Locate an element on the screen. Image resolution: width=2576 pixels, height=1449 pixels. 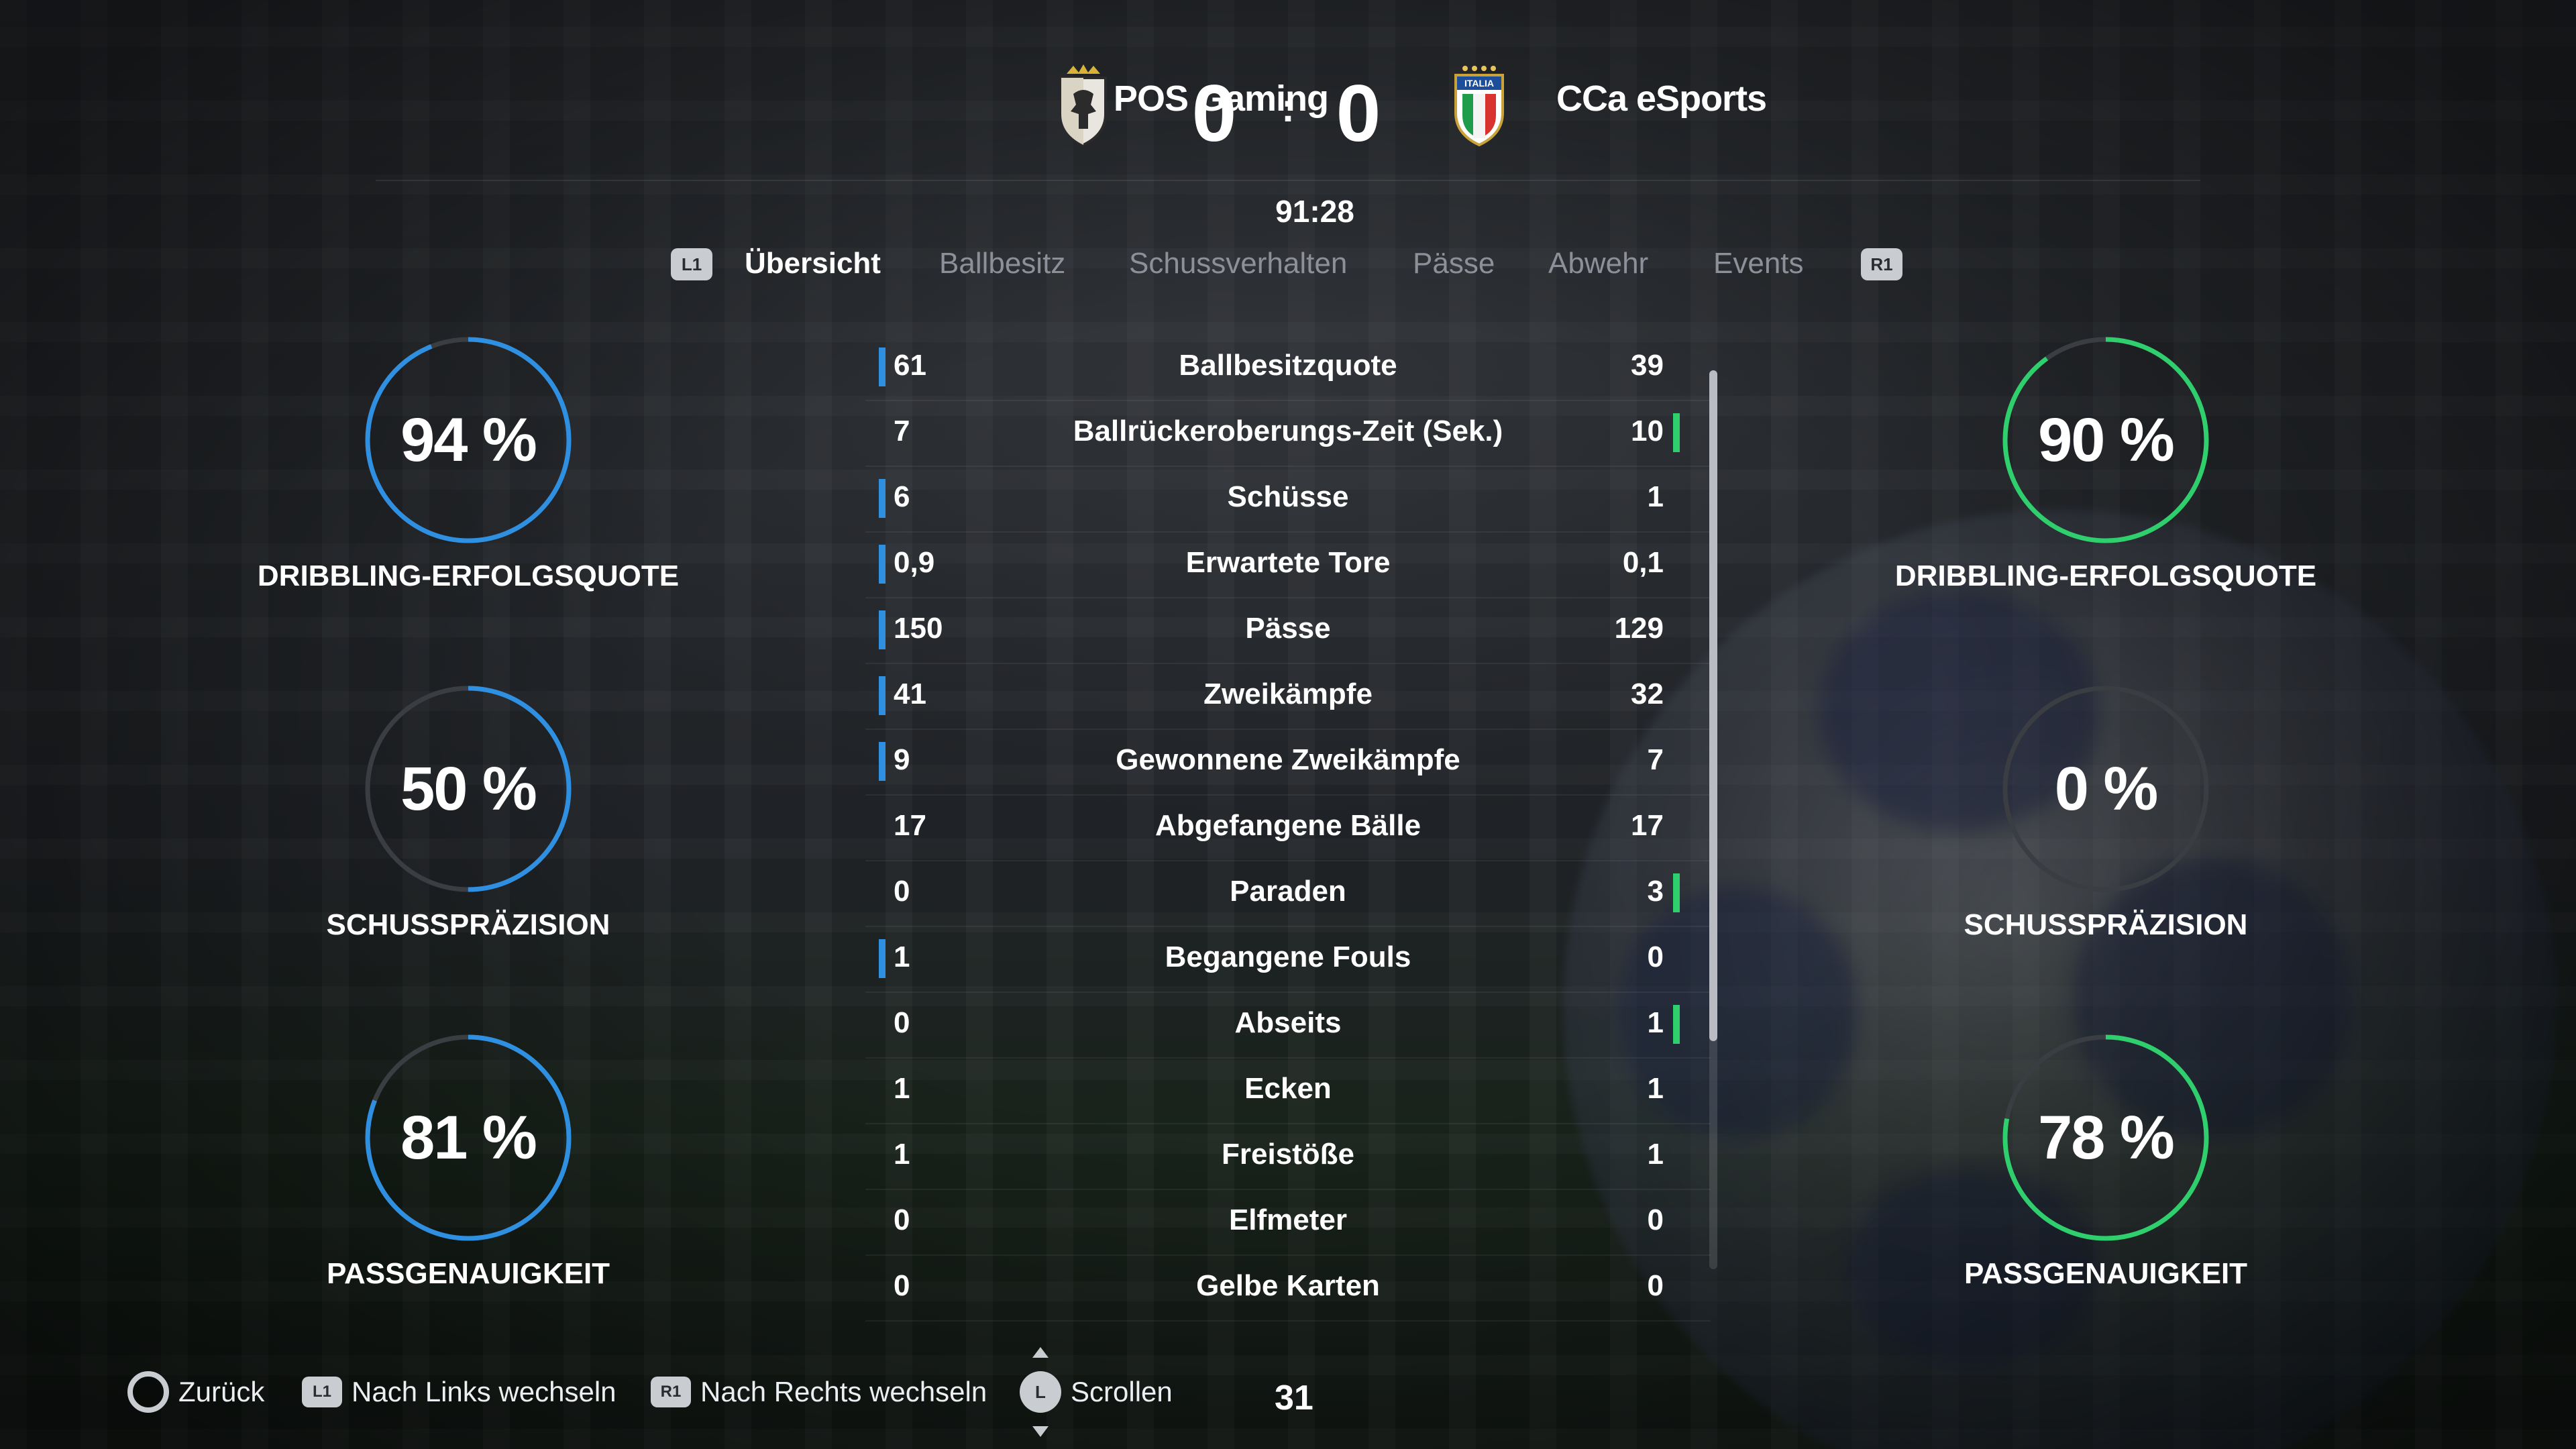
switch-right-hint: R1 Nach Rechts wechseln is located at coordinates (819, 1391).